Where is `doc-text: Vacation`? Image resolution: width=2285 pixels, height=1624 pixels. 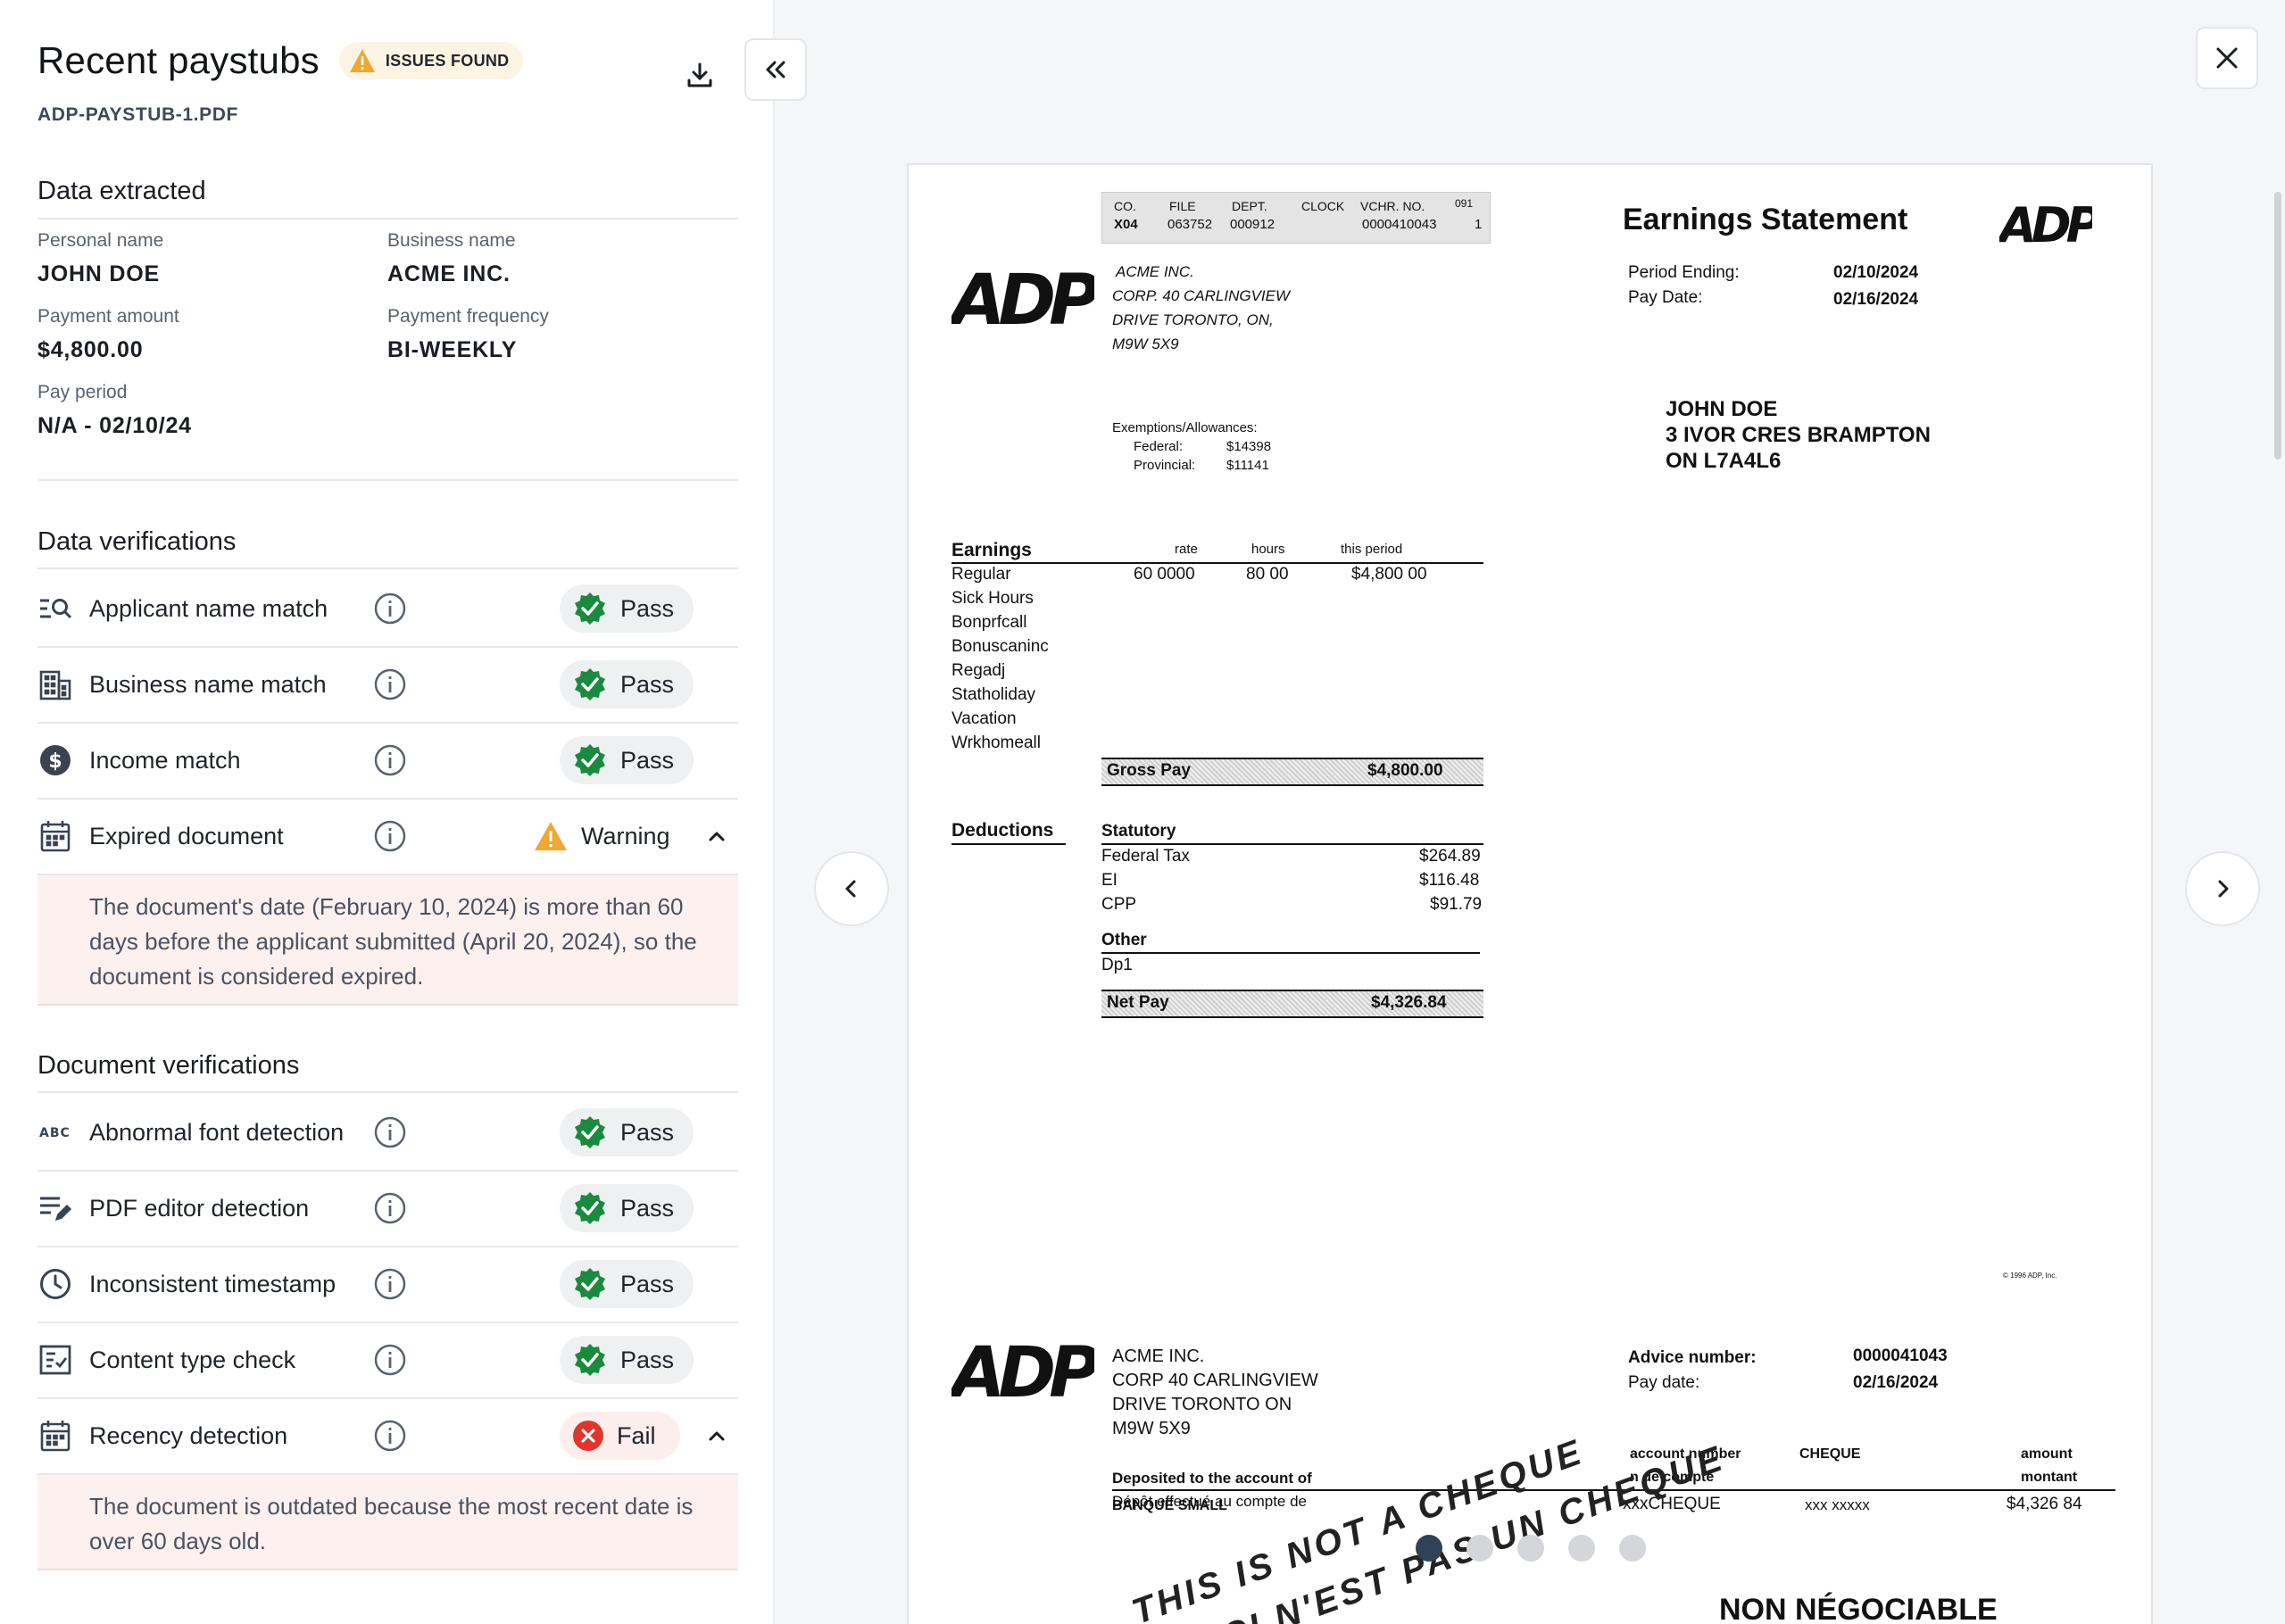
doc-text: Vacation is located at coordinates (984, 718).